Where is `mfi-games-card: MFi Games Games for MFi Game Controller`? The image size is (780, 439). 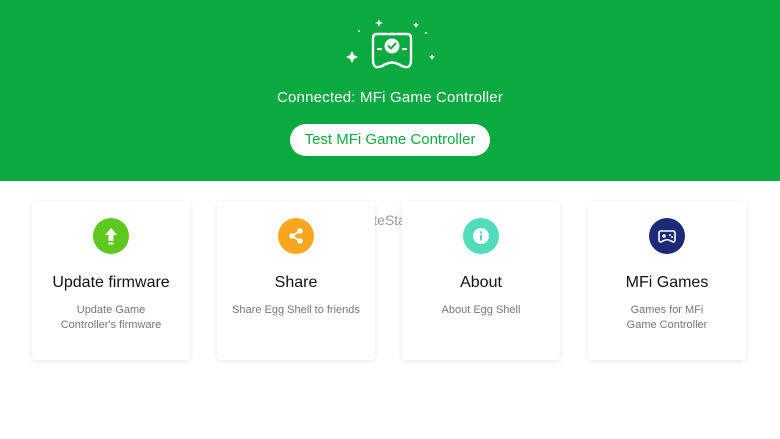
mfi-games-card: MFi Games Games for MFi Game Controller is located at coordinates (667, 281).